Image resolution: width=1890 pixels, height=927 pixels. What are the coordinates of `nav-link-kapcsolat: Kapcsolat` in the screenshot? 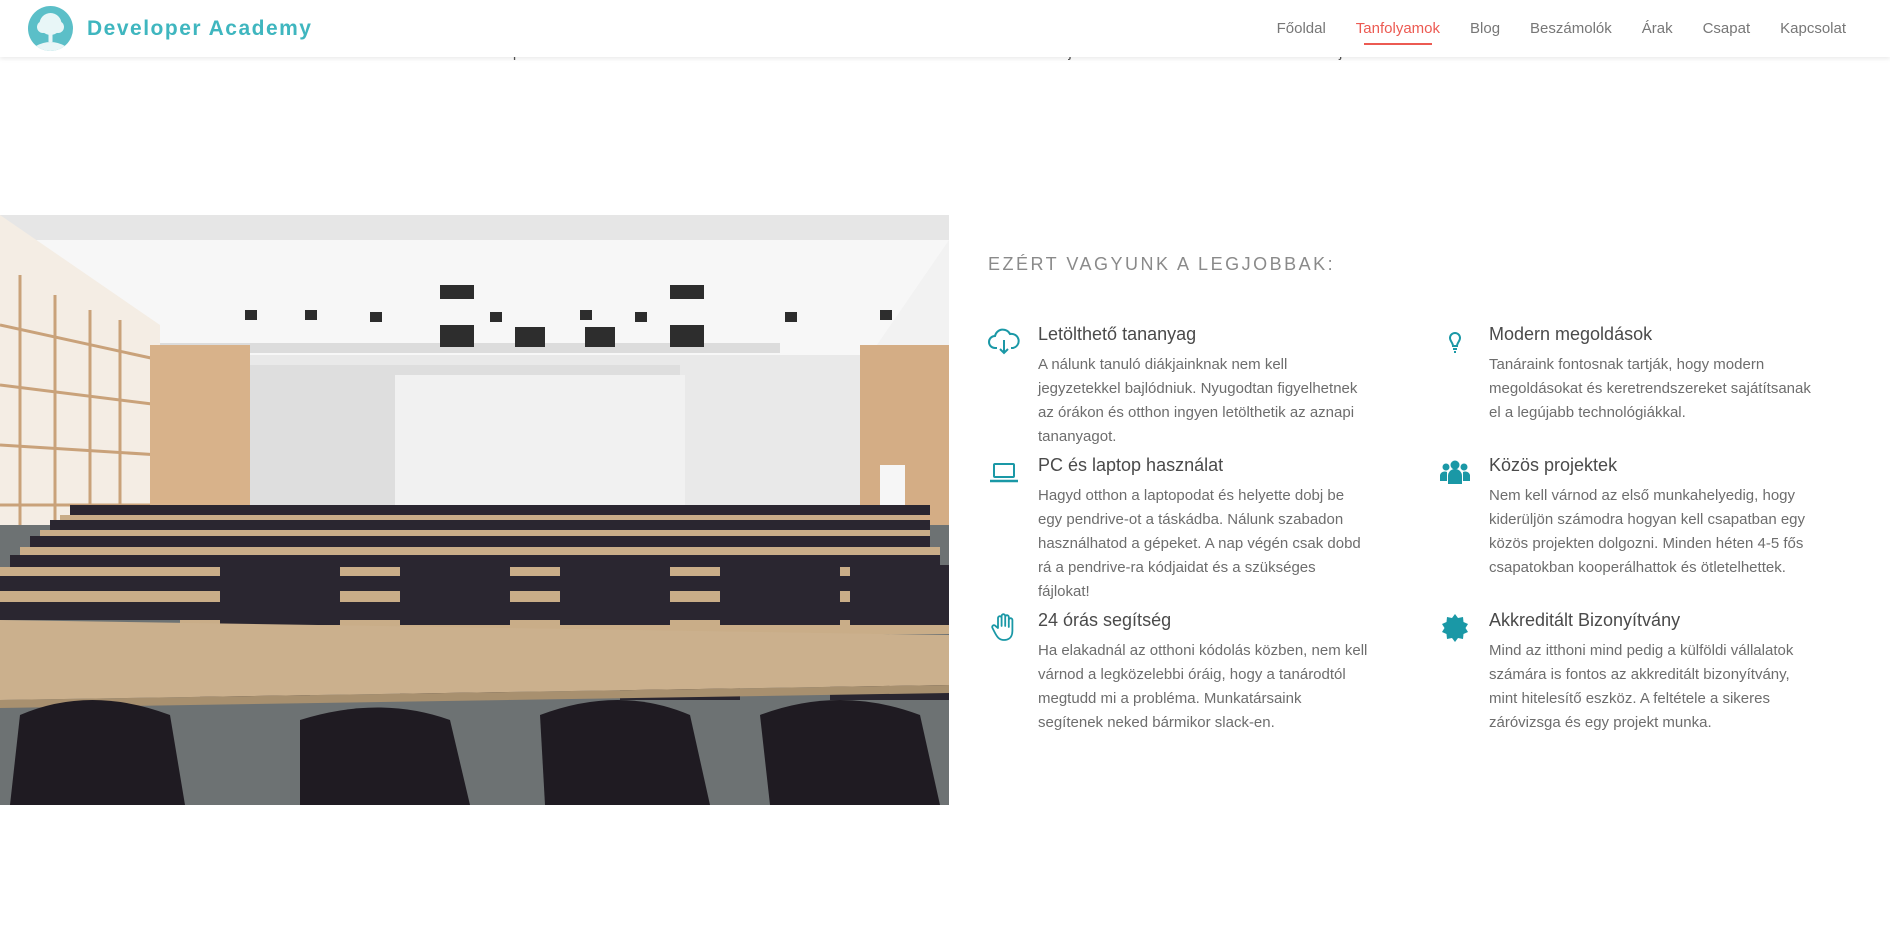 It's located at (1813, 28).